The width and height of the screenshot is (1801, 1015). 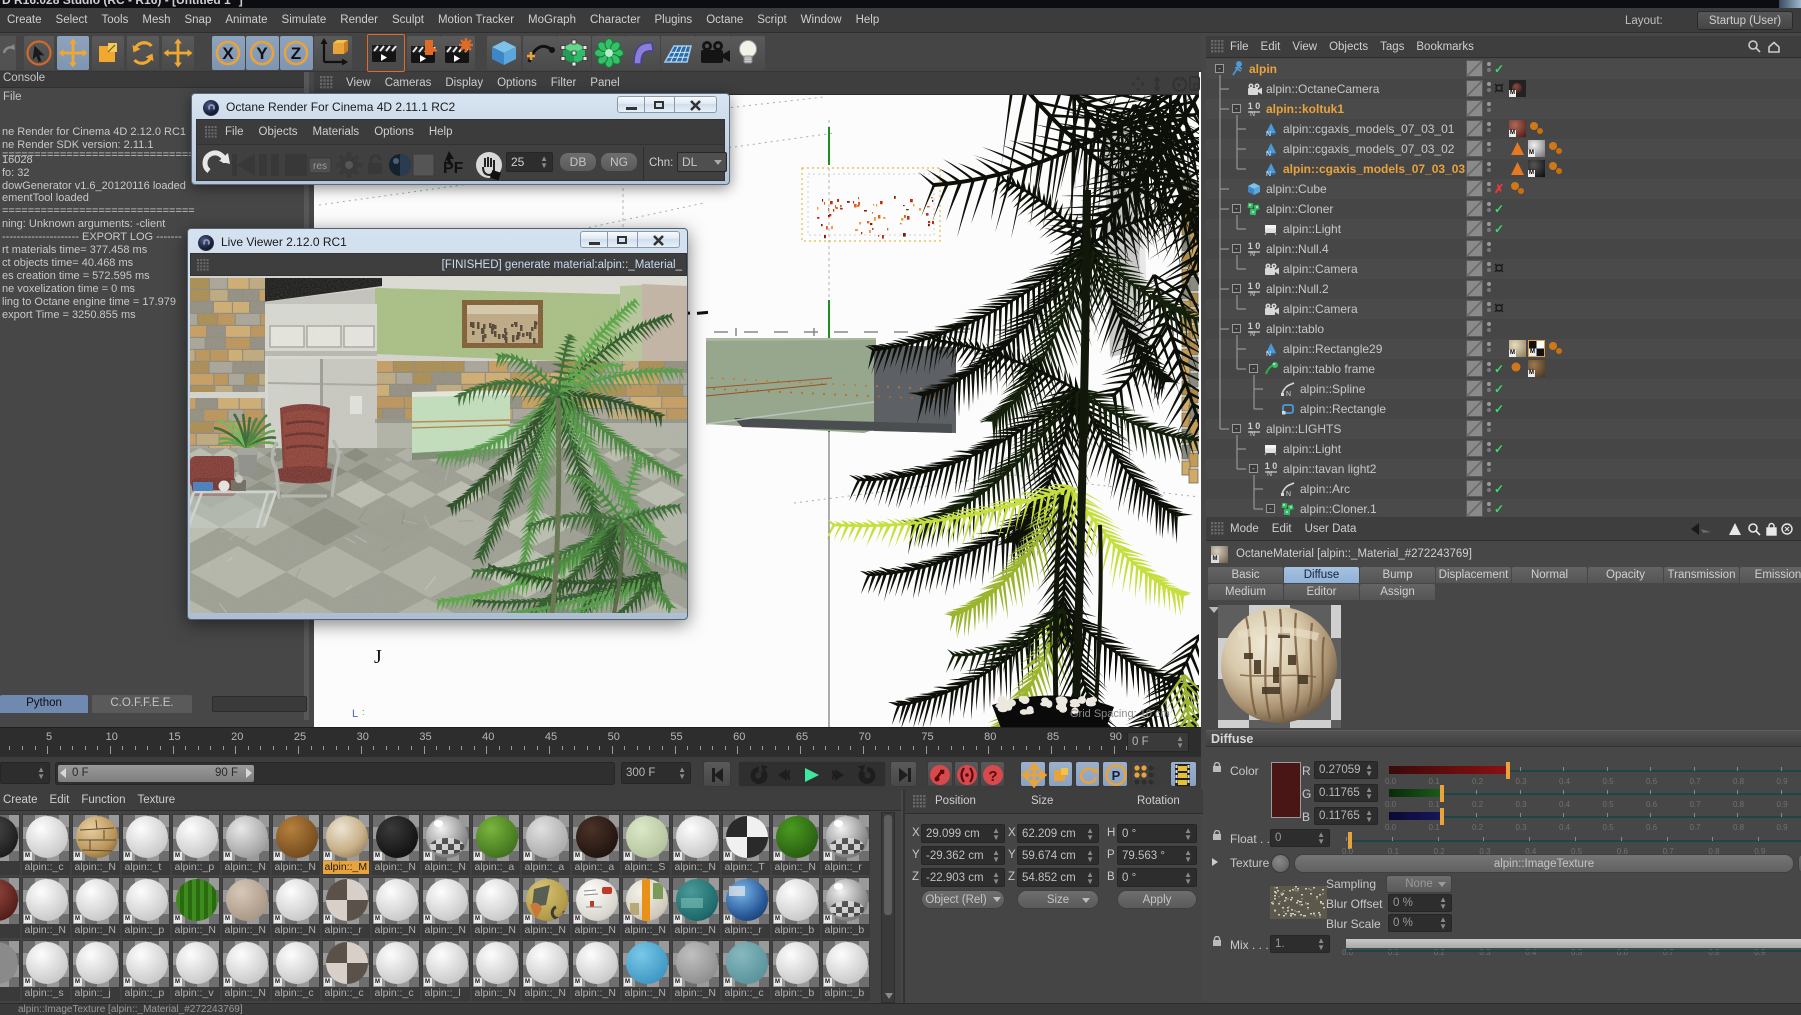 What do you see at coordinates (453, 168) in the screenshot?
I see `svg-text: PF` at bounding box center [453, 168].